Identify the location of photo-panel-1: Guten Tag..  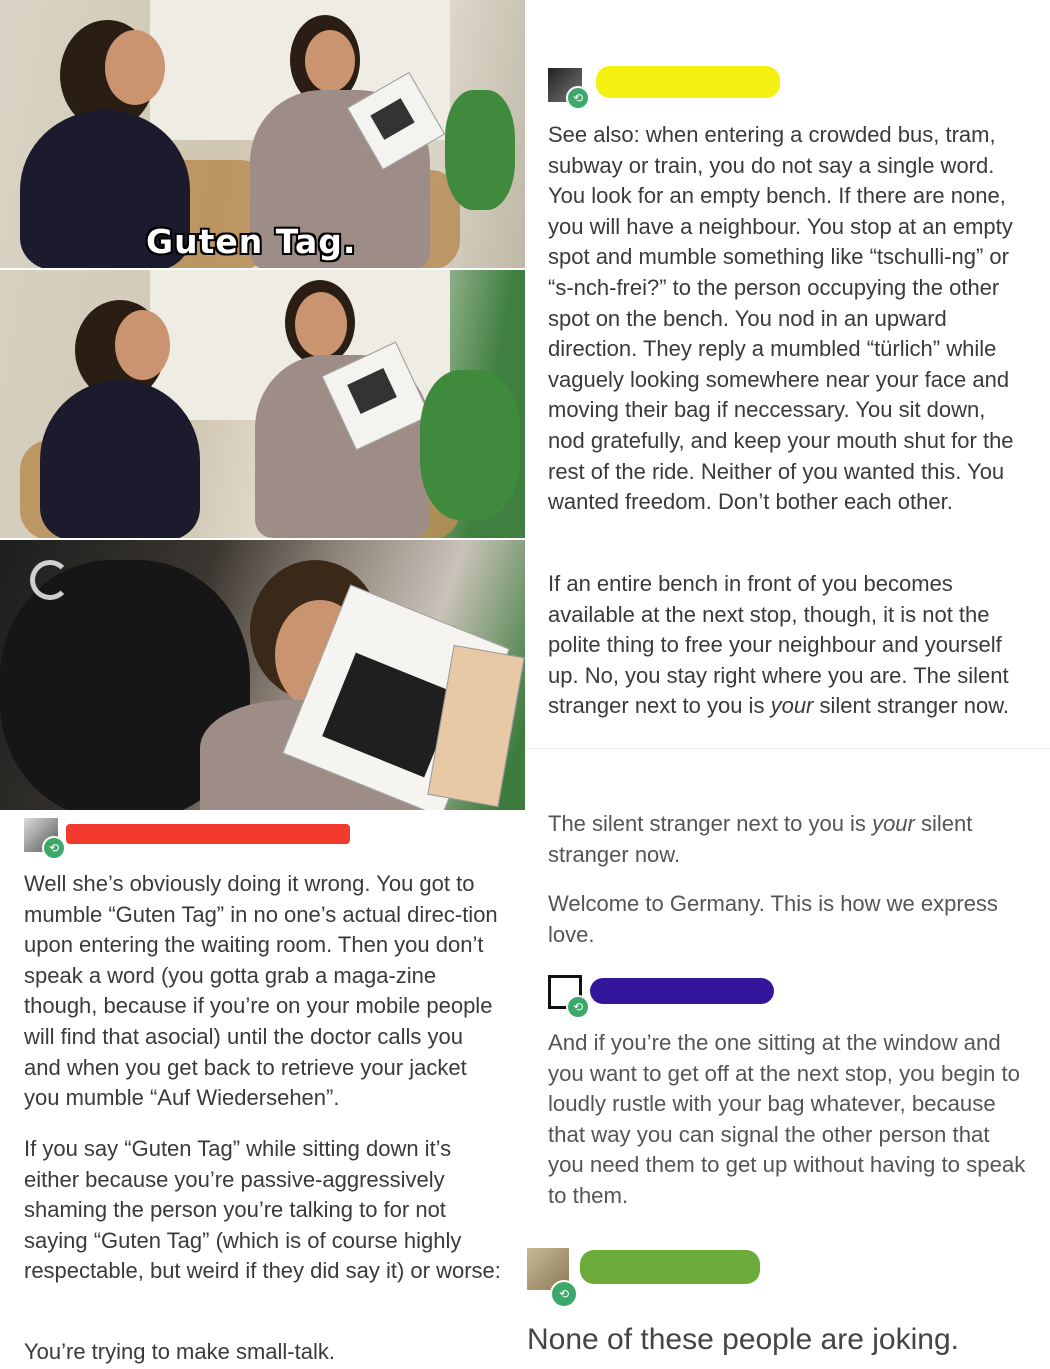
(262, 134).